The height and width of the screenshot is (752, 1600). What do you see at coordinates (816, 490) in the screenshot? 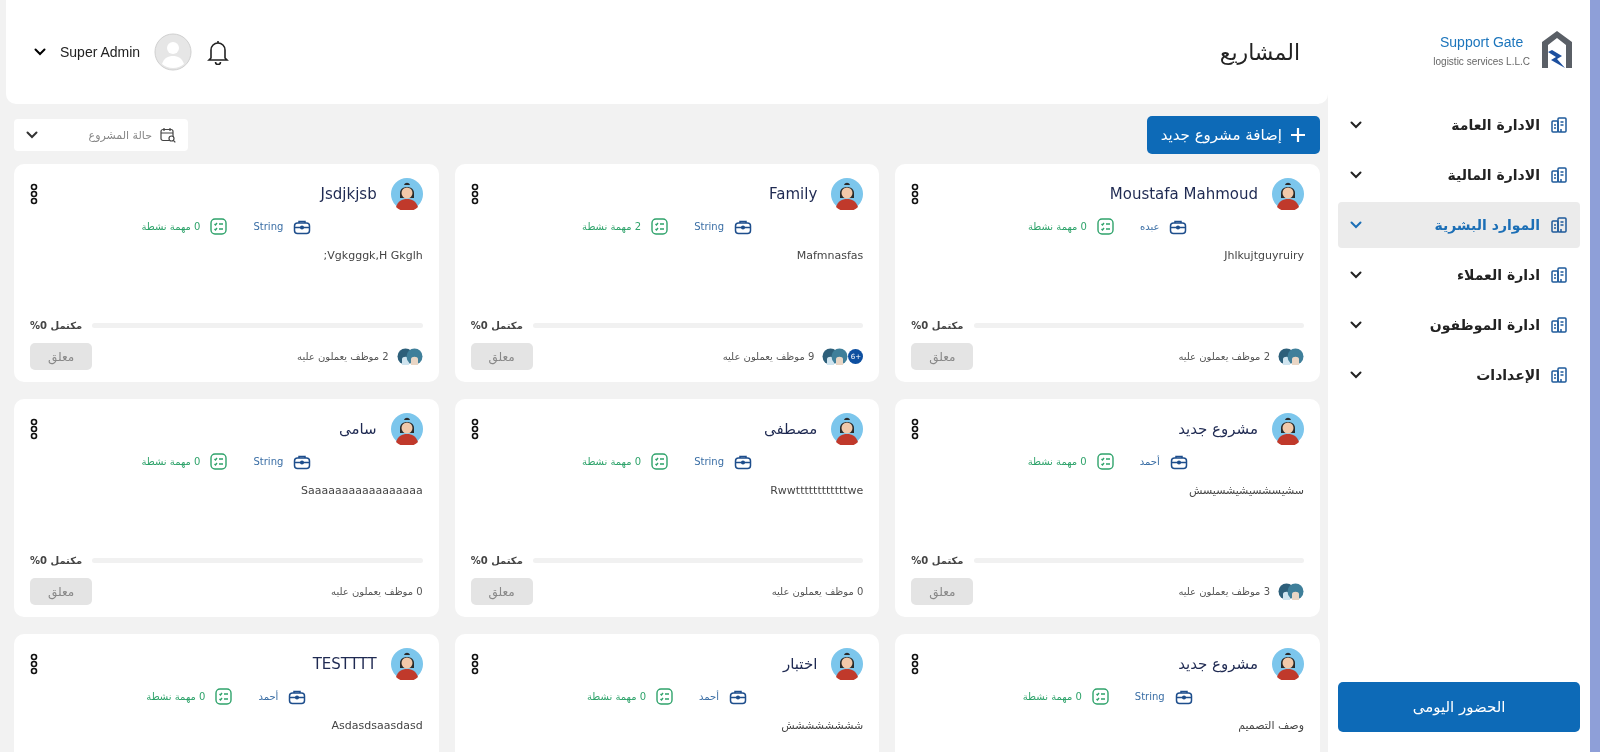
I see `project-description: Rwwttttttttttttwe` at bounding box center [816, 490].